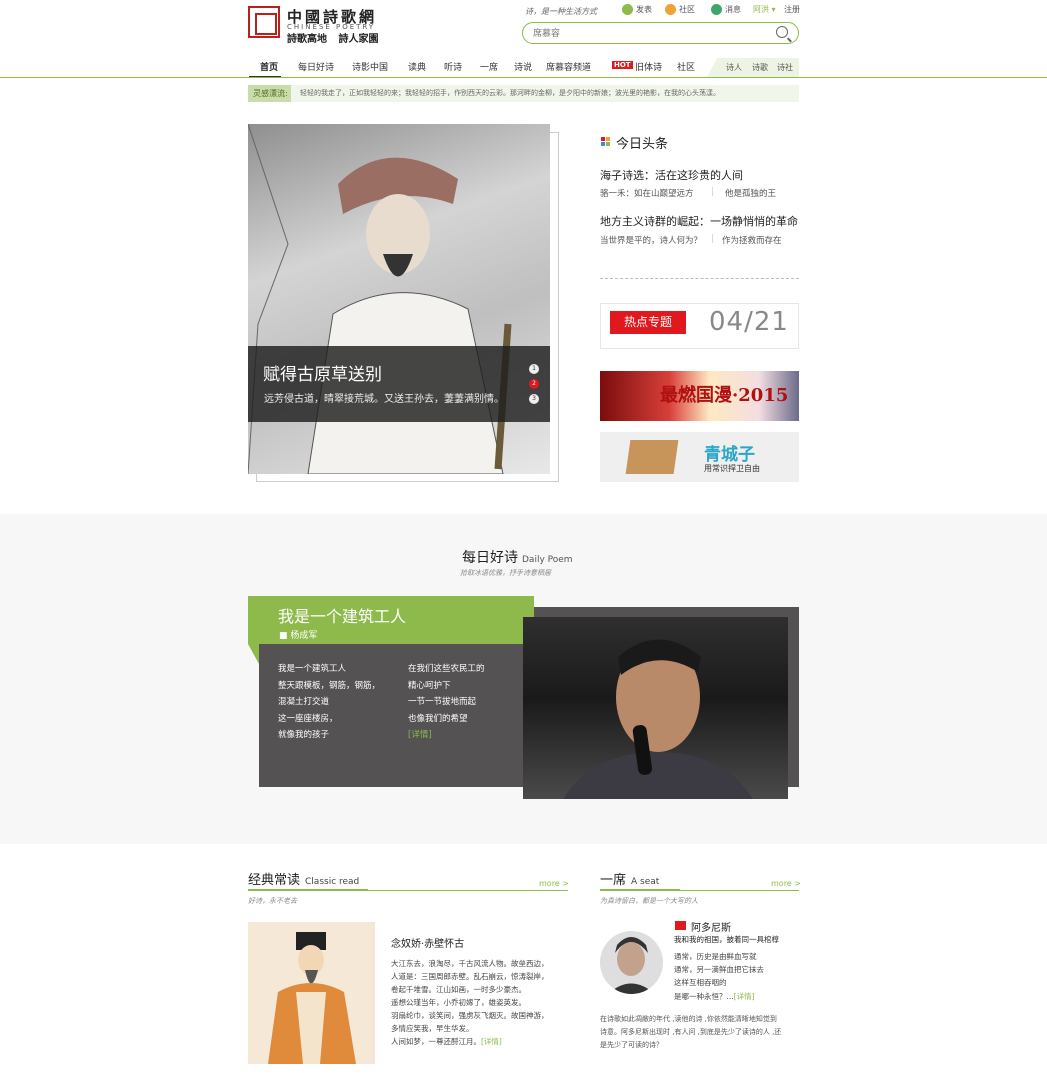  What do you see at coordinates (744, 996) in the screenshot?
I see `seat-detail-link: [详情]` at bounding box center [744, 996].